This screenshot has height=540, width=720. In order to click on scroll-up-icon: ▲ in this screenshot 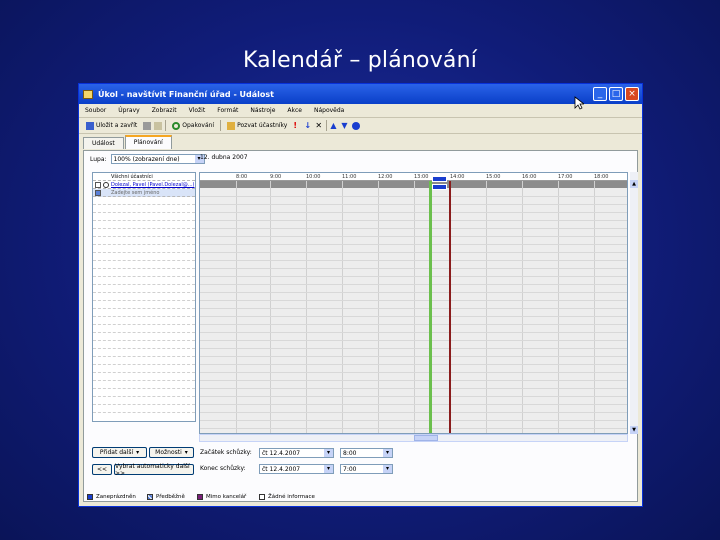, I will do `click(634, 184)`.